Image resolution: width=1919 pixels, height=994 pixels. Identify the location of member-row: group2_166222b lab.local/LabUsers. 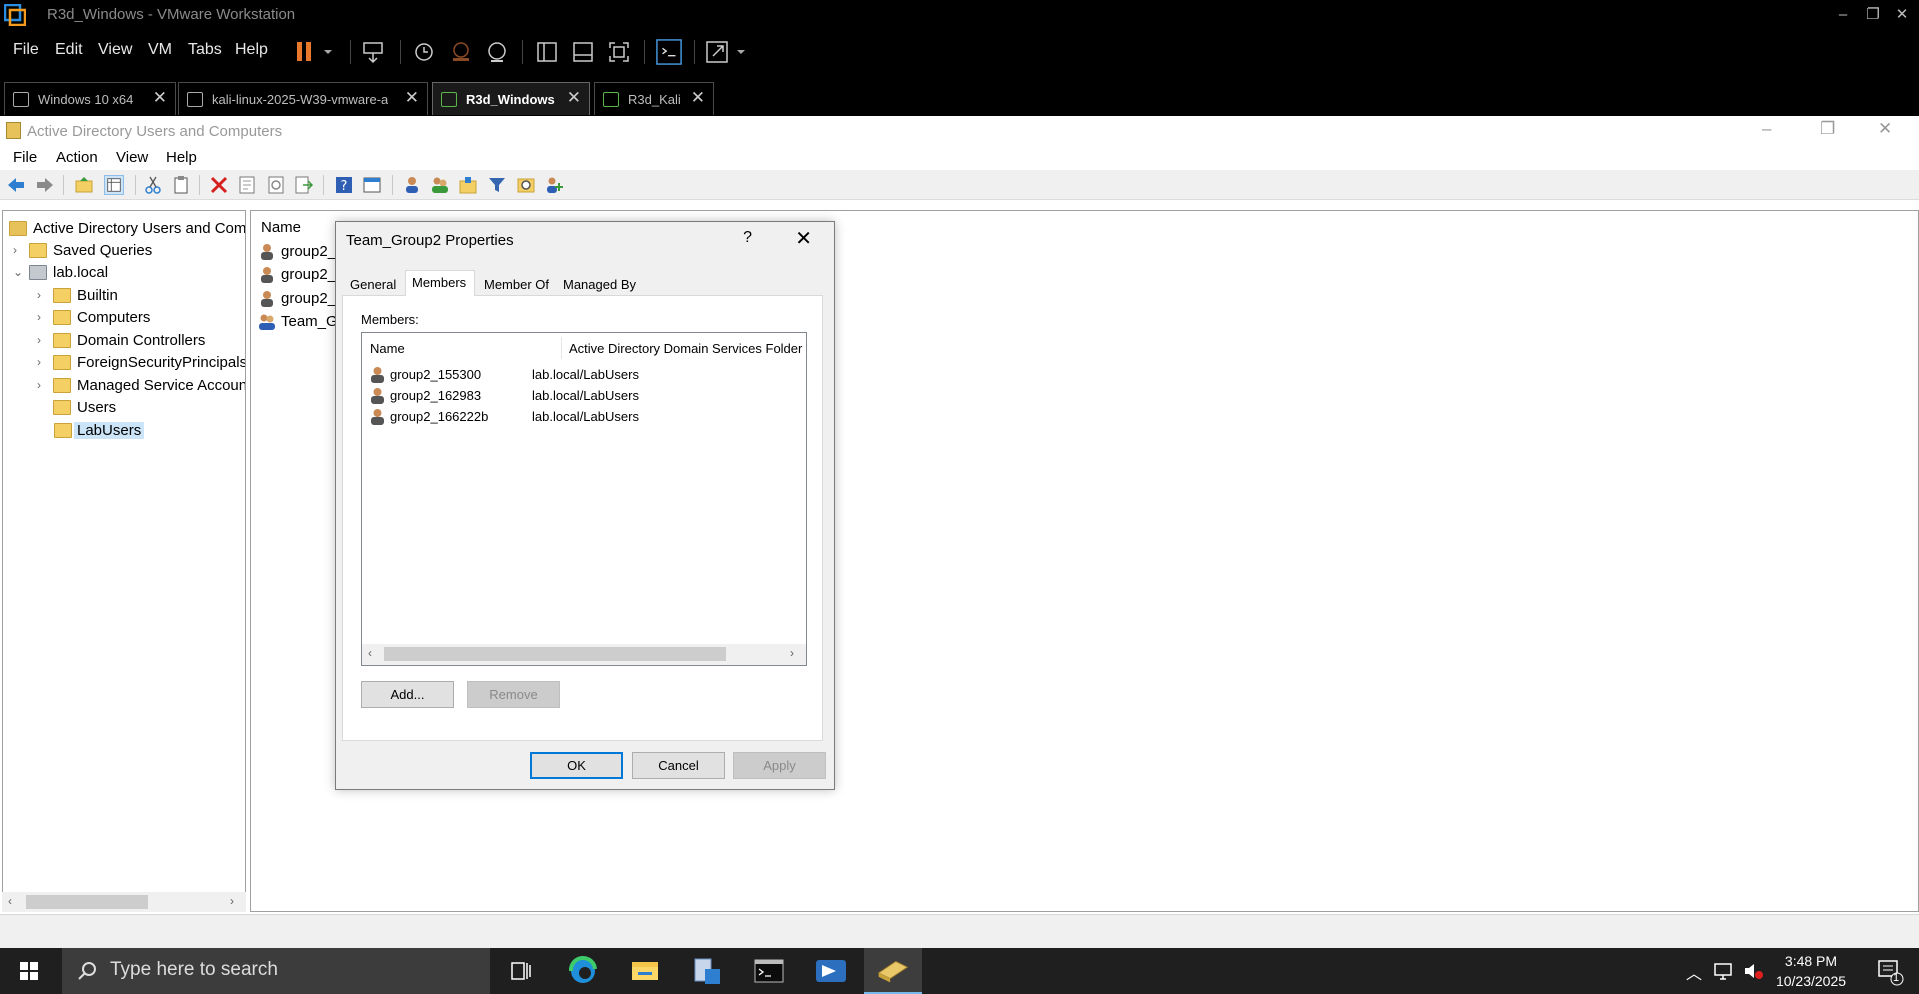
(585, 417).